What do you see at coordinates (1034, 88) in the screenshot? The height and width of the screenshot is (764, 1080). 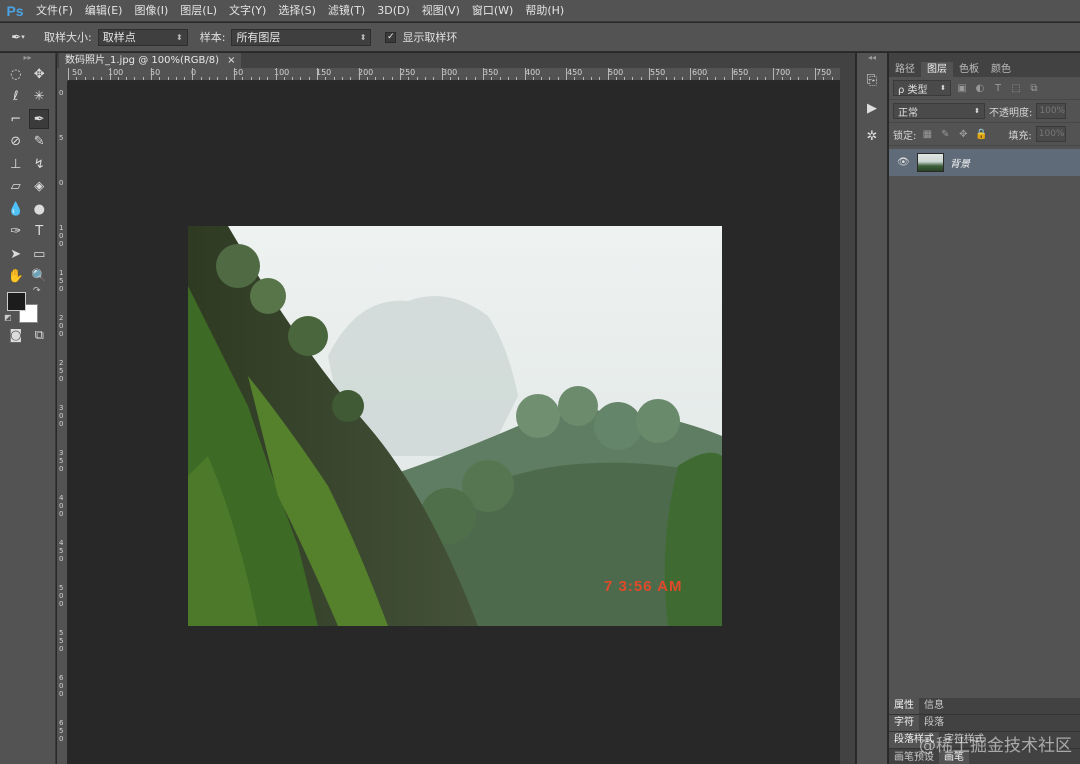 I see `filter-smart-object-icon: ⧉` at bounding box center [1034, 88].